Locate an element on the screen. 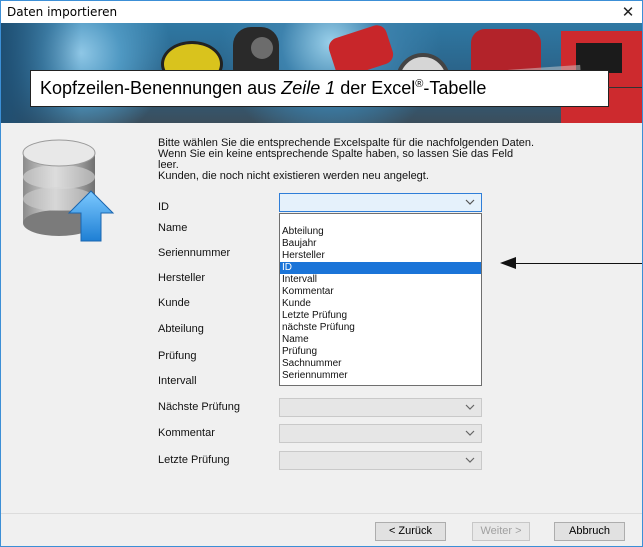  label-kunde: Kunde is located at coordinates (174, 303).